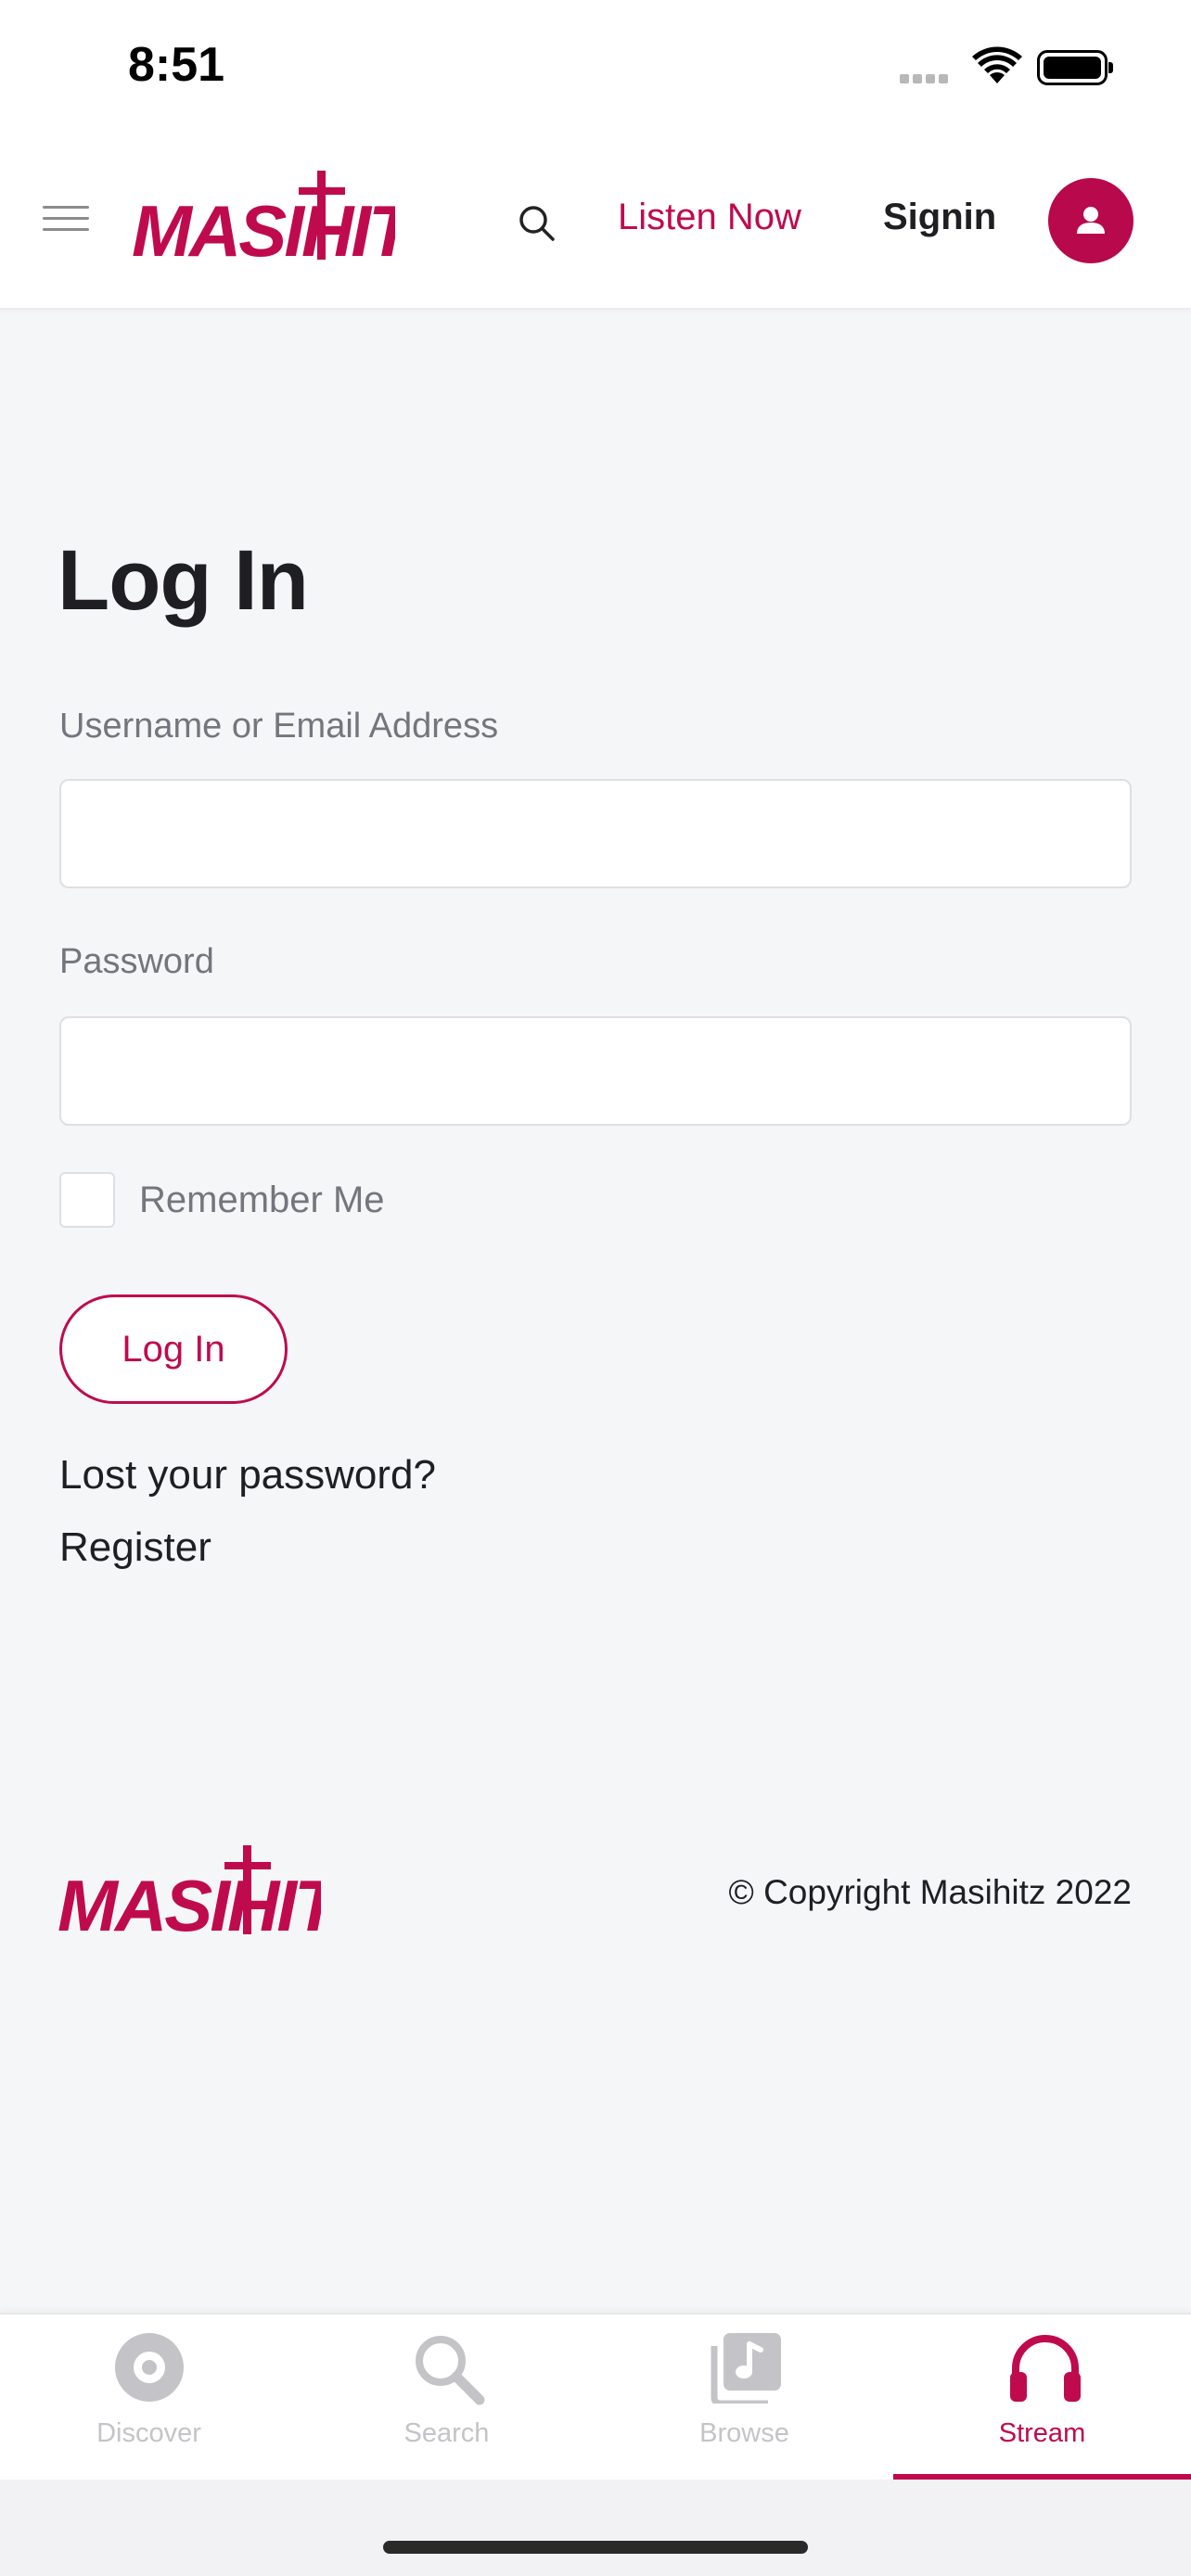 The width and height of the screenshot is (1191, 2576). What do you see at coordinates (262, 1200) in the screenshot?
I see `remember-me-label: Remember Me` at bounding box center [262, 1200].